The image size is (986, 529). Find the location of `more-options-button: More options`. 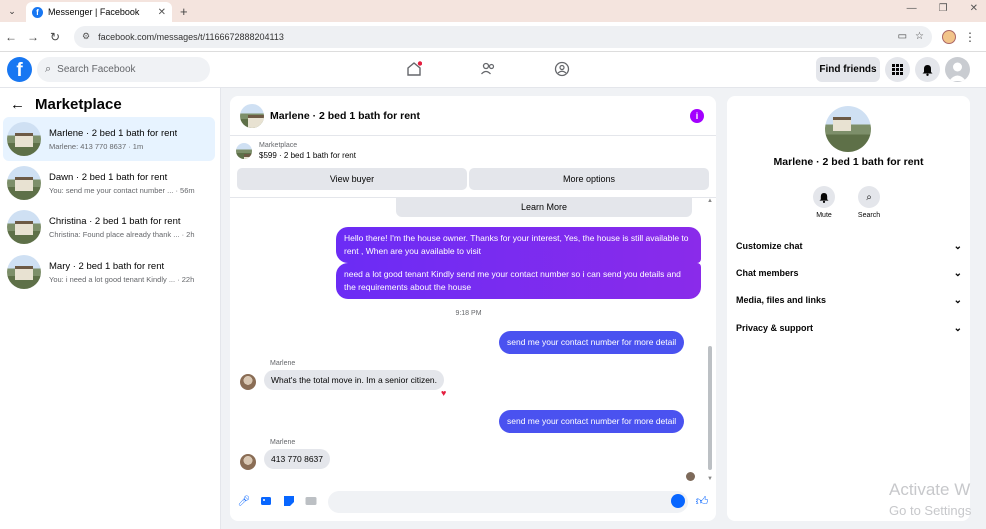

more-options-button: More options is located at coordinates (589, 179).